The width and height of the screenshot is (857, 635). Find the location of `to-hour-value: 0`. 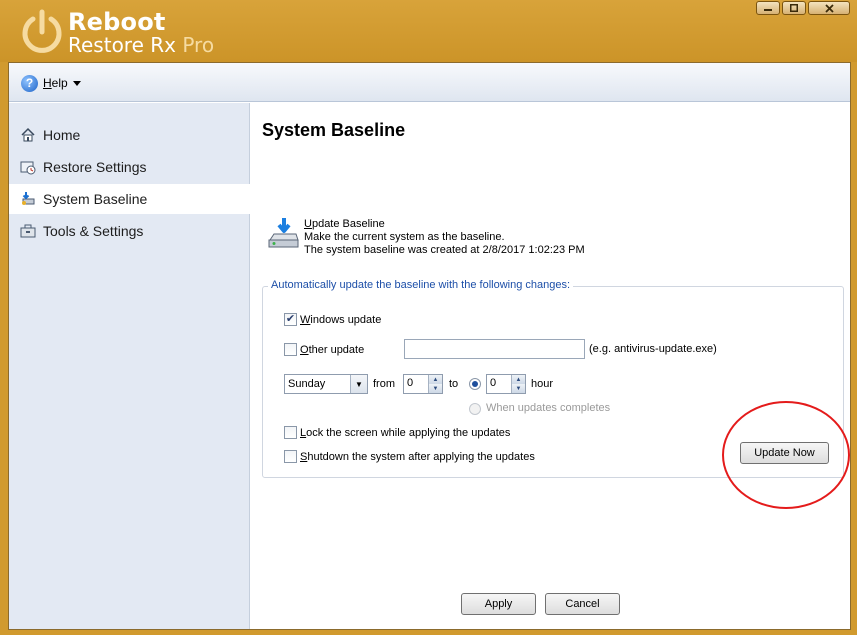

to-hour-value: 0 is located at coordinates (493, 383).